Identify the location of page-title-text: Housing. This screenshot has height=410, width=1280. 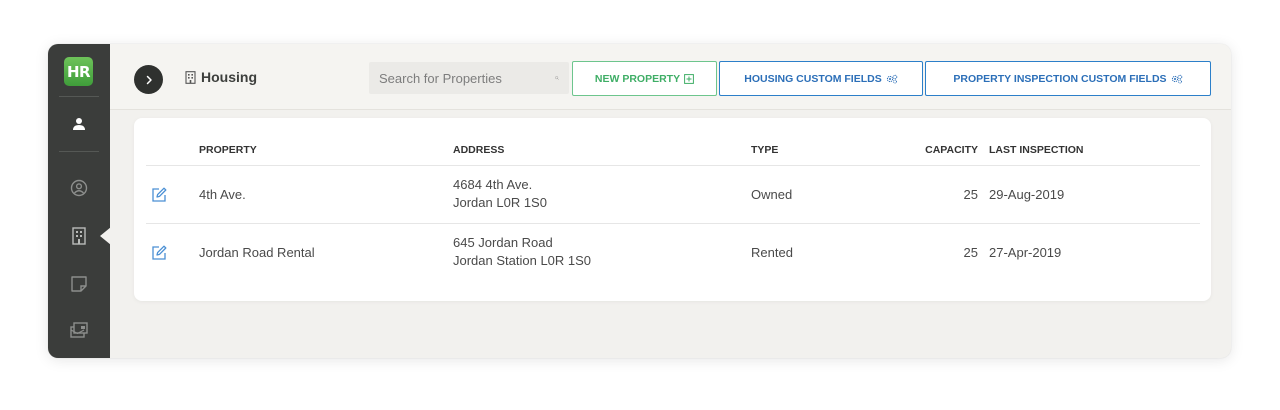
(229, 77).